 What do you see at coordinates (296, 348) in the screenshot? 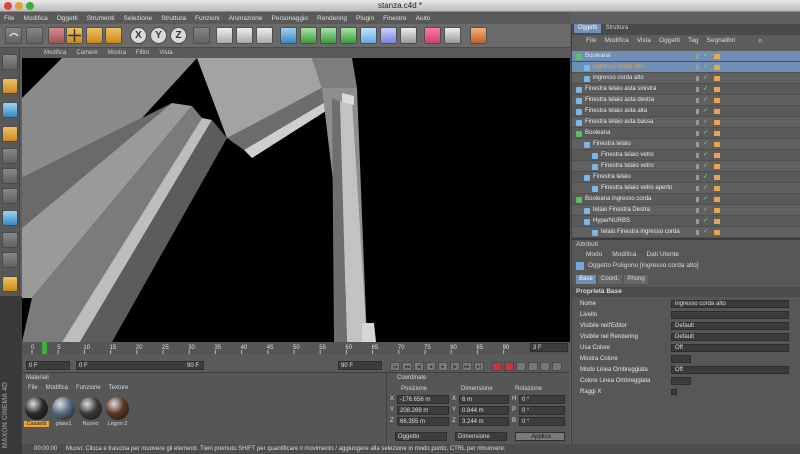
I see `timeline-ruler: 0 5 10 15 20 25 30 35 40 45 50 55 60 65 70 75 80 85 90 3 F` at bounding box center [296, 348].